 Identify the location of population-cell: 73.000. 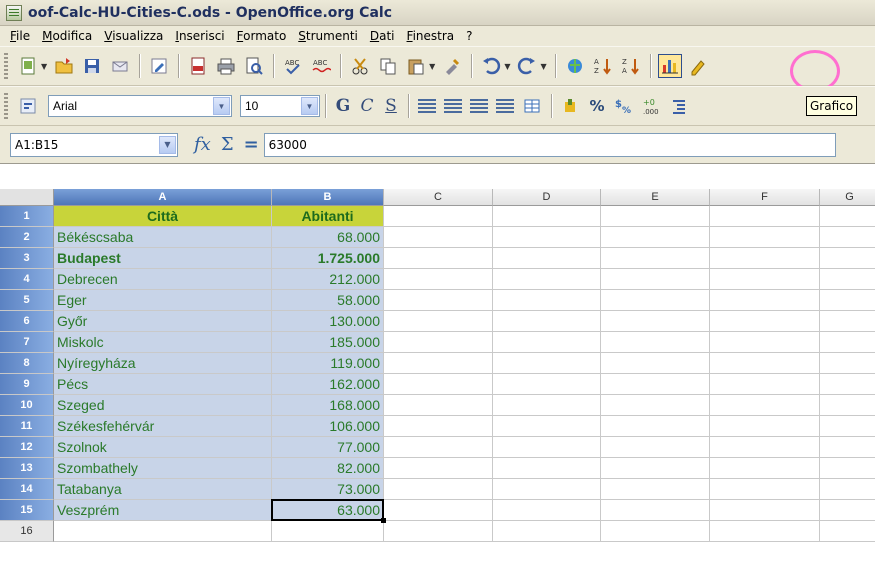
(328, 489).